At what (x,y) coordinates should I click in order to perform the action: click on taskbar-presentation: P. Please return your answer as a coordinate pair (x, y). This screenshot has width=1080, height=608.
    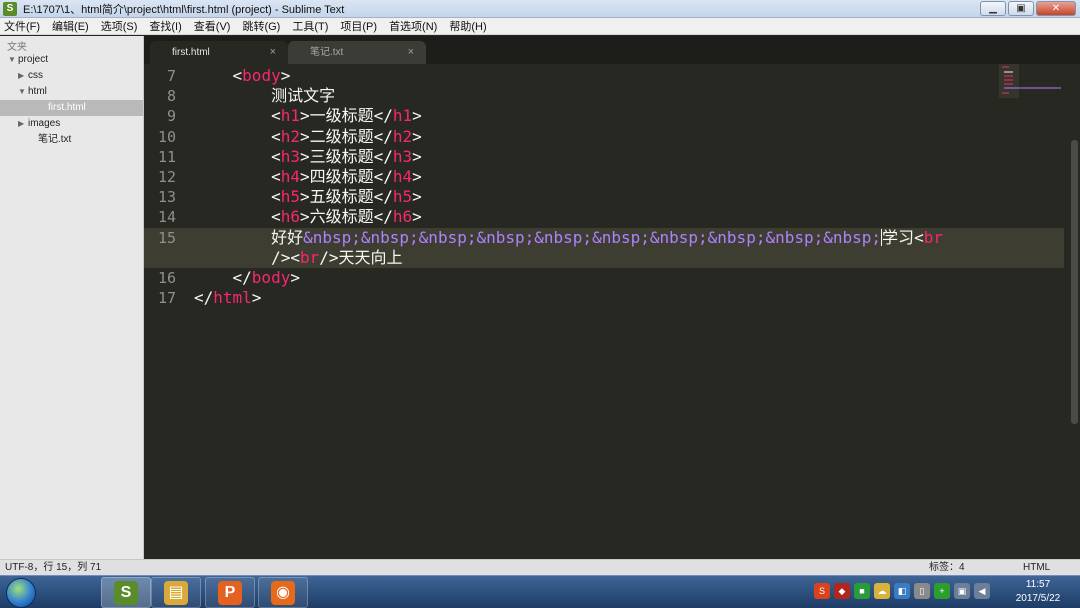
    Looking at the image, I should click on (230, 592).